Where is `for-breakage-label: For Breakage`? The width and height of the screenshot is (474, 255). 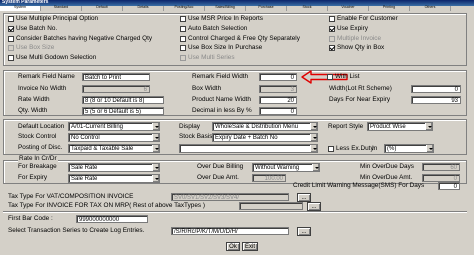 for-breakage-label: For Breakage is located at coordinates (37, 166).